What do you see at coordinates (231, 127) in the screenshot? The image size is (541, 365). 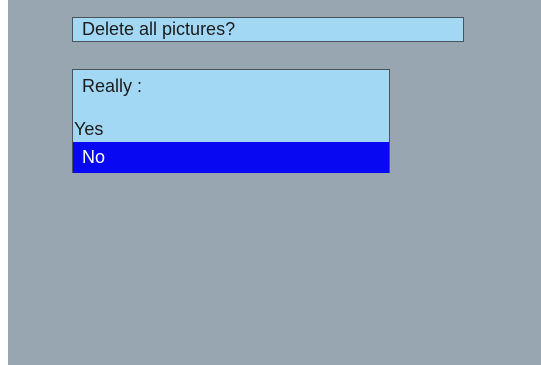 I see `option-yes: Yes` at bounding box center [231, 127].